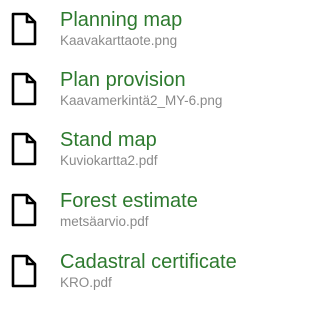 The width and height of the screenshot is (320, 311). Describe the element at coordinates (104, 221) in the screenshot. I see `document-filename: metsäarvio.pdf` at that location.